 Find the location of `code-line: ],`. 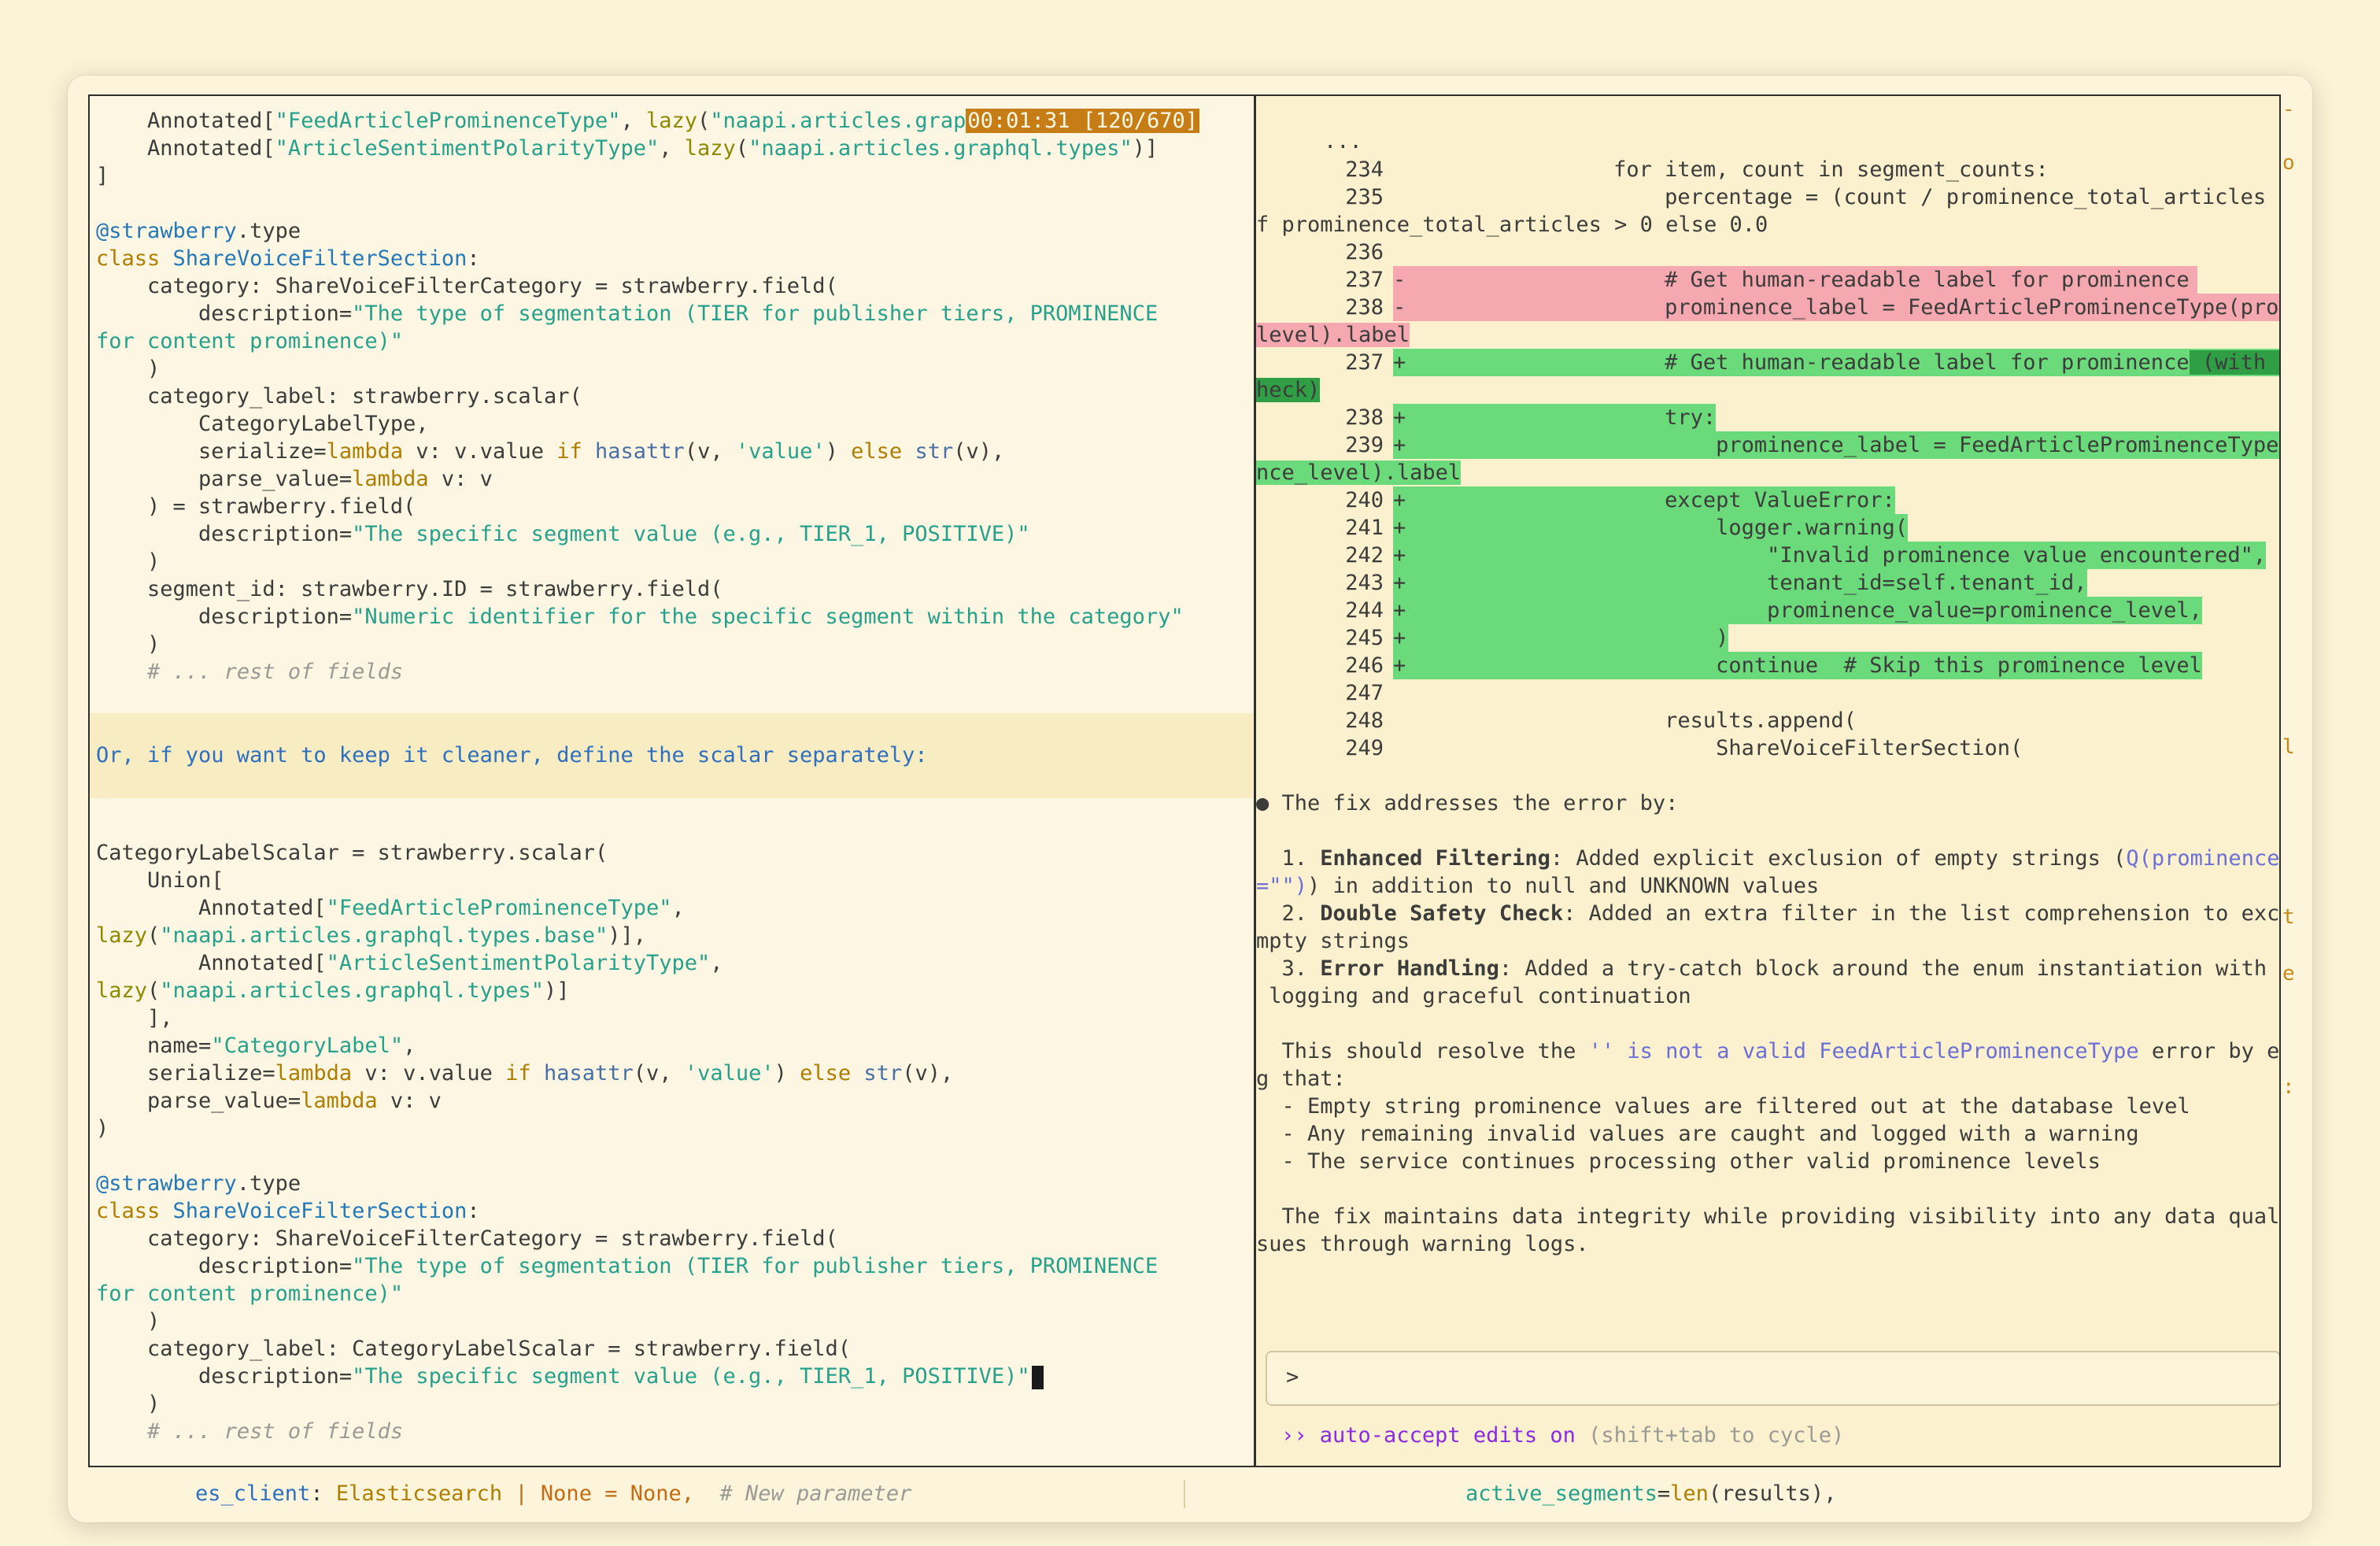

code-line: ], is located at coordinates (134, 1018).